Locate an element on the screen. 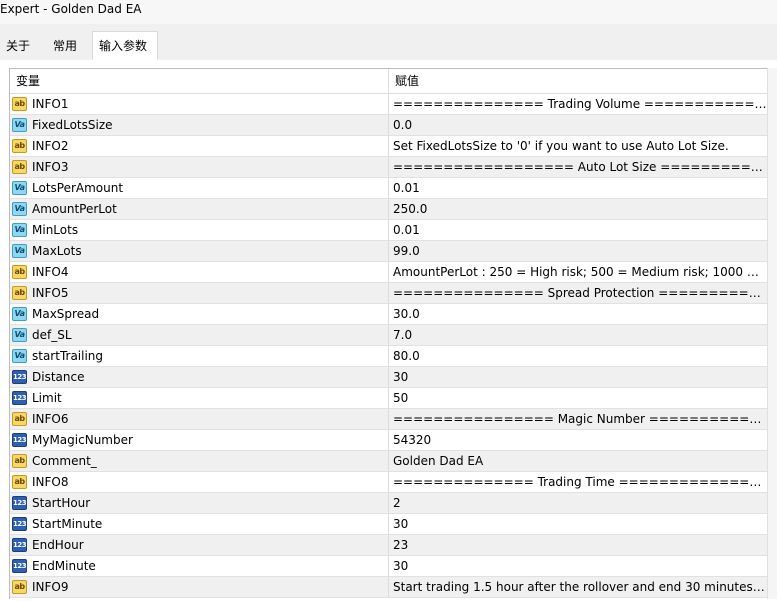 This screenshot has width=777, height=601. variable-cell: Va MaxLots is located at coordinates (199, 251).